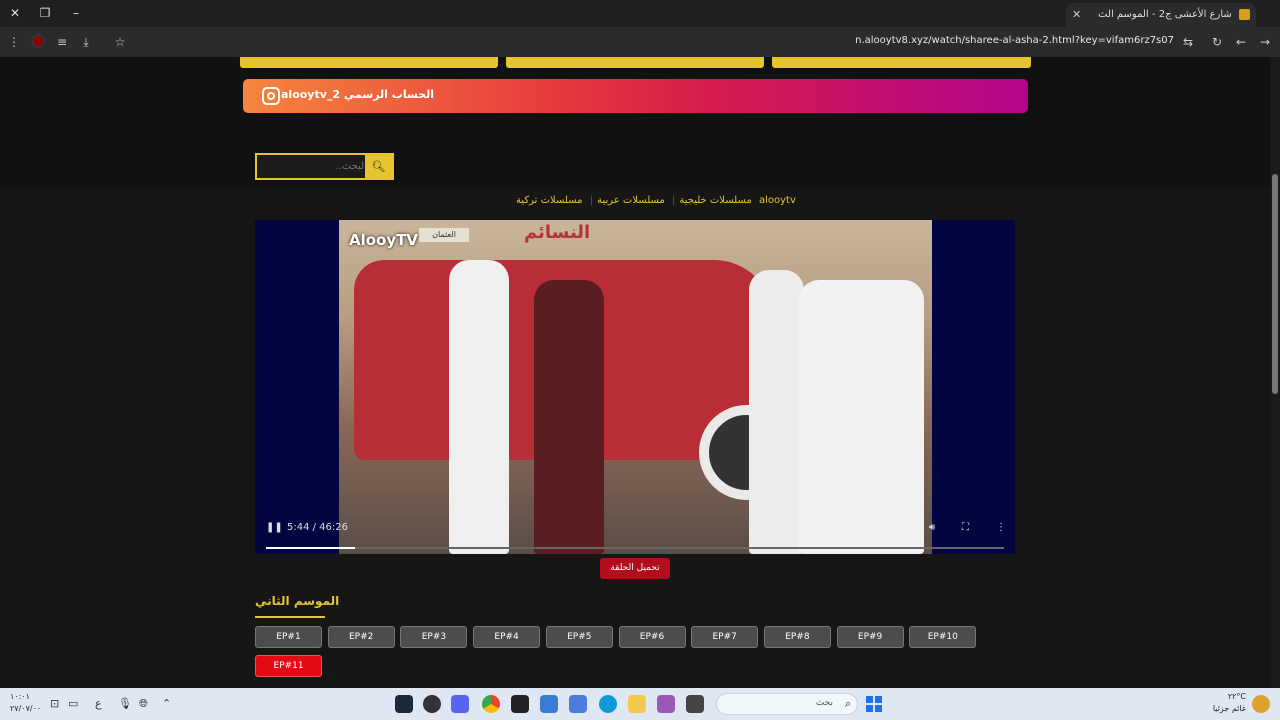 Image resolution: width=1280 pixels, height=720 pixels. I want to click on progress-fill, so click(310, 548).